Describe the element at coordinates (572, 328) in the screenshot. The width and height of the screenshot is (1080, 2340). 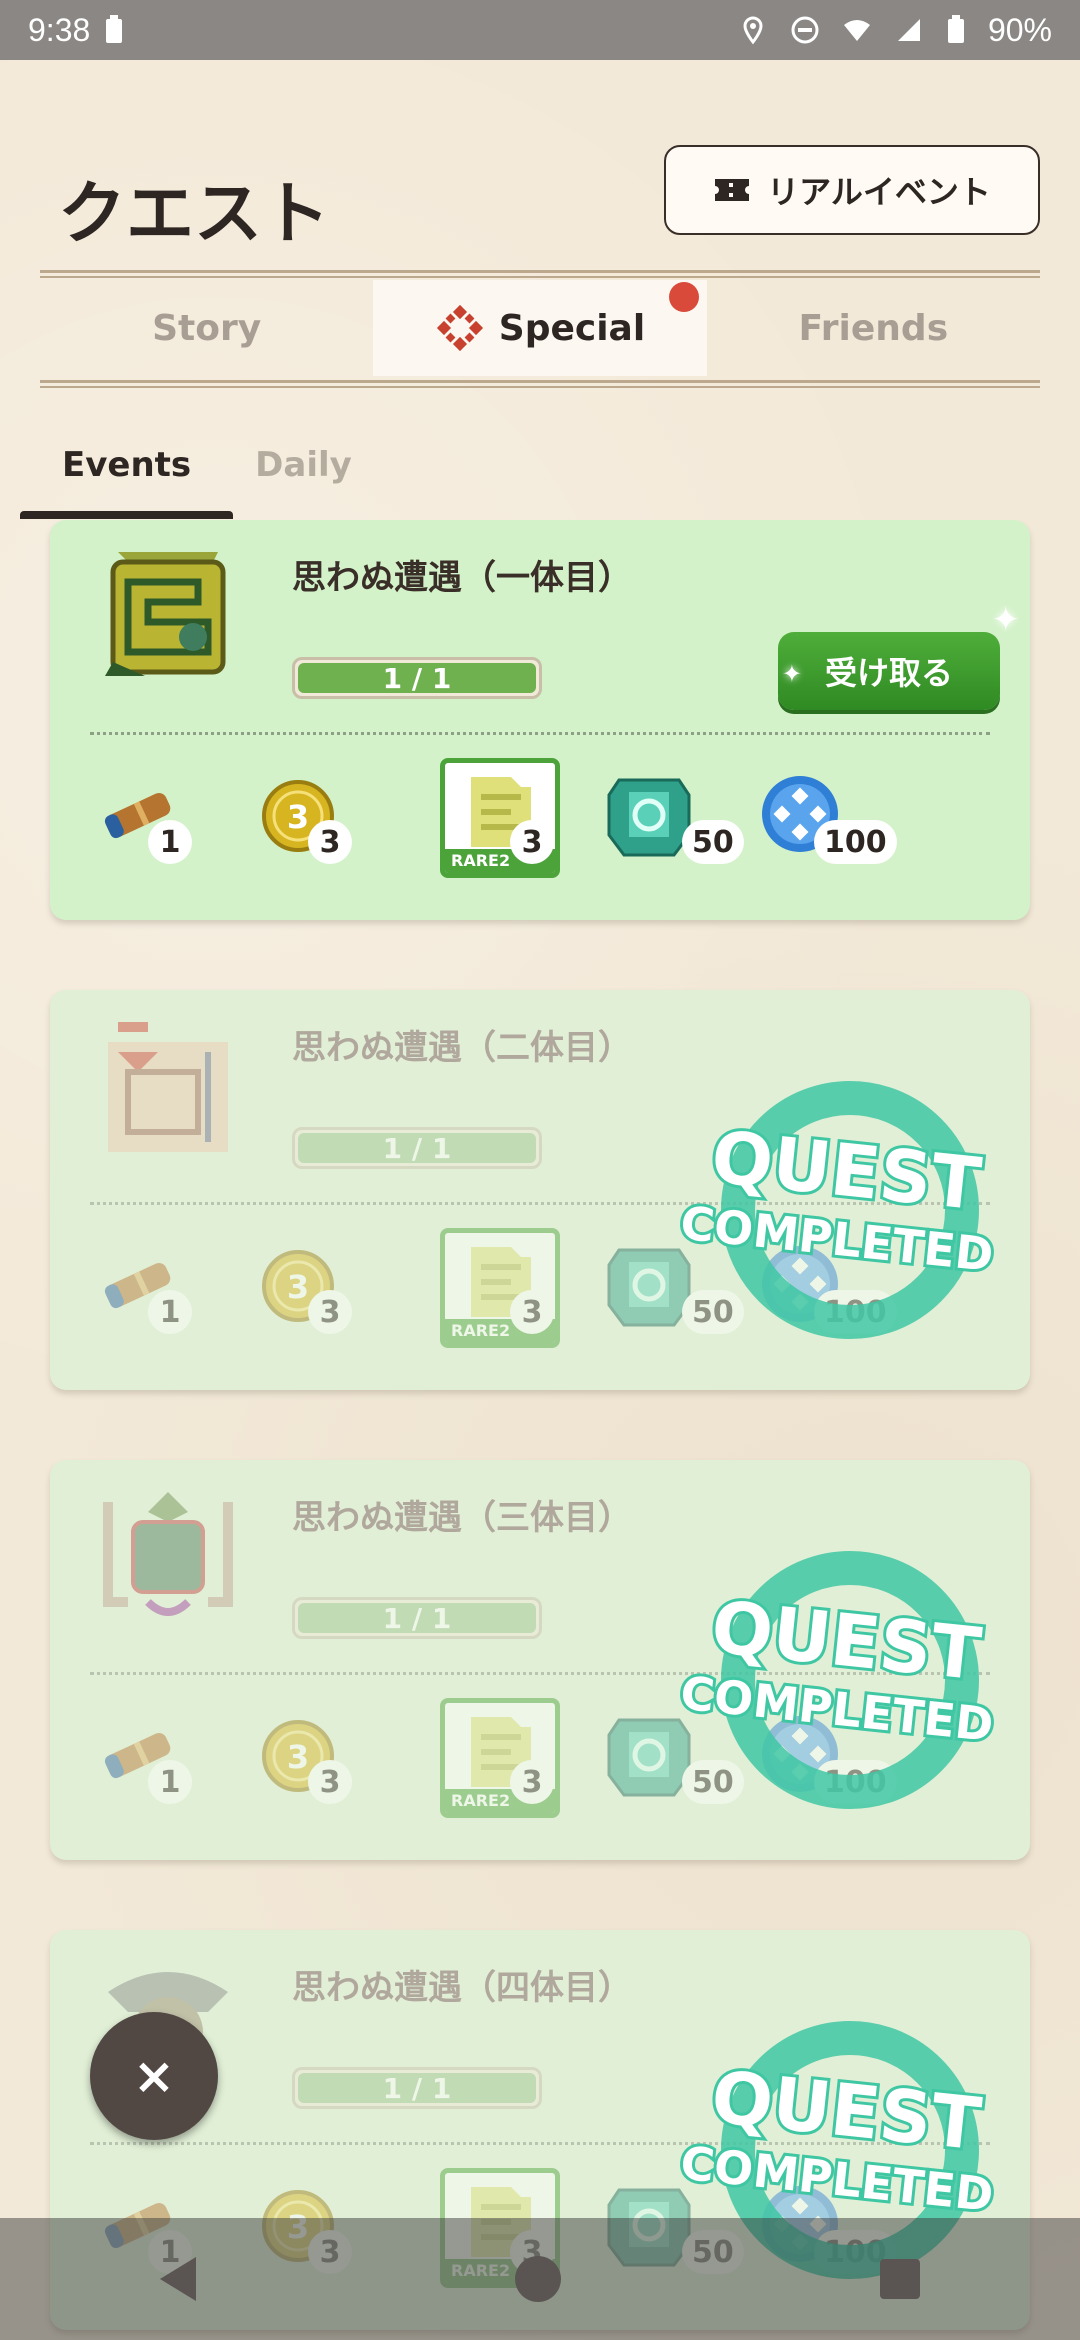
I see `tab-special-label: Special` at that location.